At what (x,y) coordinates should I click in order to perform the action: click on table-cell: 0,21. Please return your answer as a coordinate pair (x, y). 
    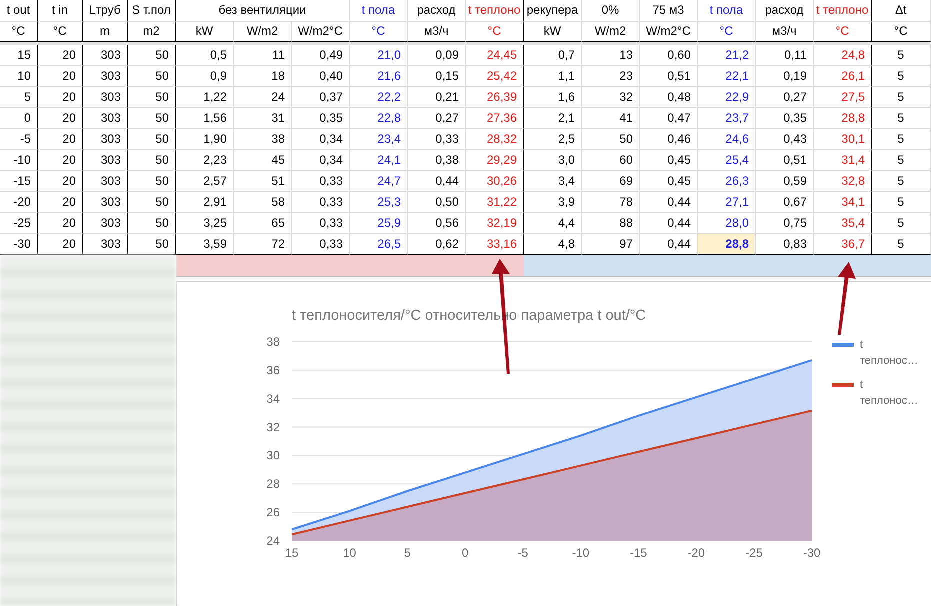
    Looking at the image, I should click on (437, 97).